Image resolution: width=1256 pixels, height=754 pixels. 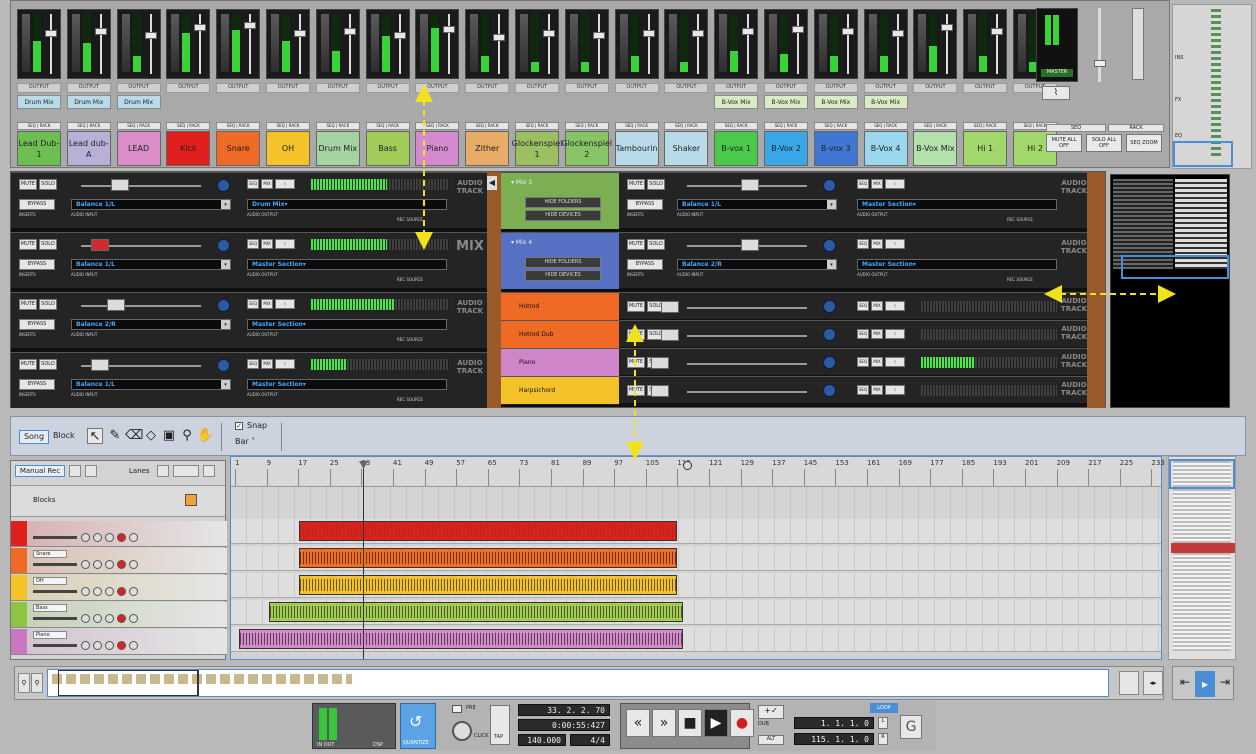 I want to click on blocks-lane, so click(x=696, y=503).